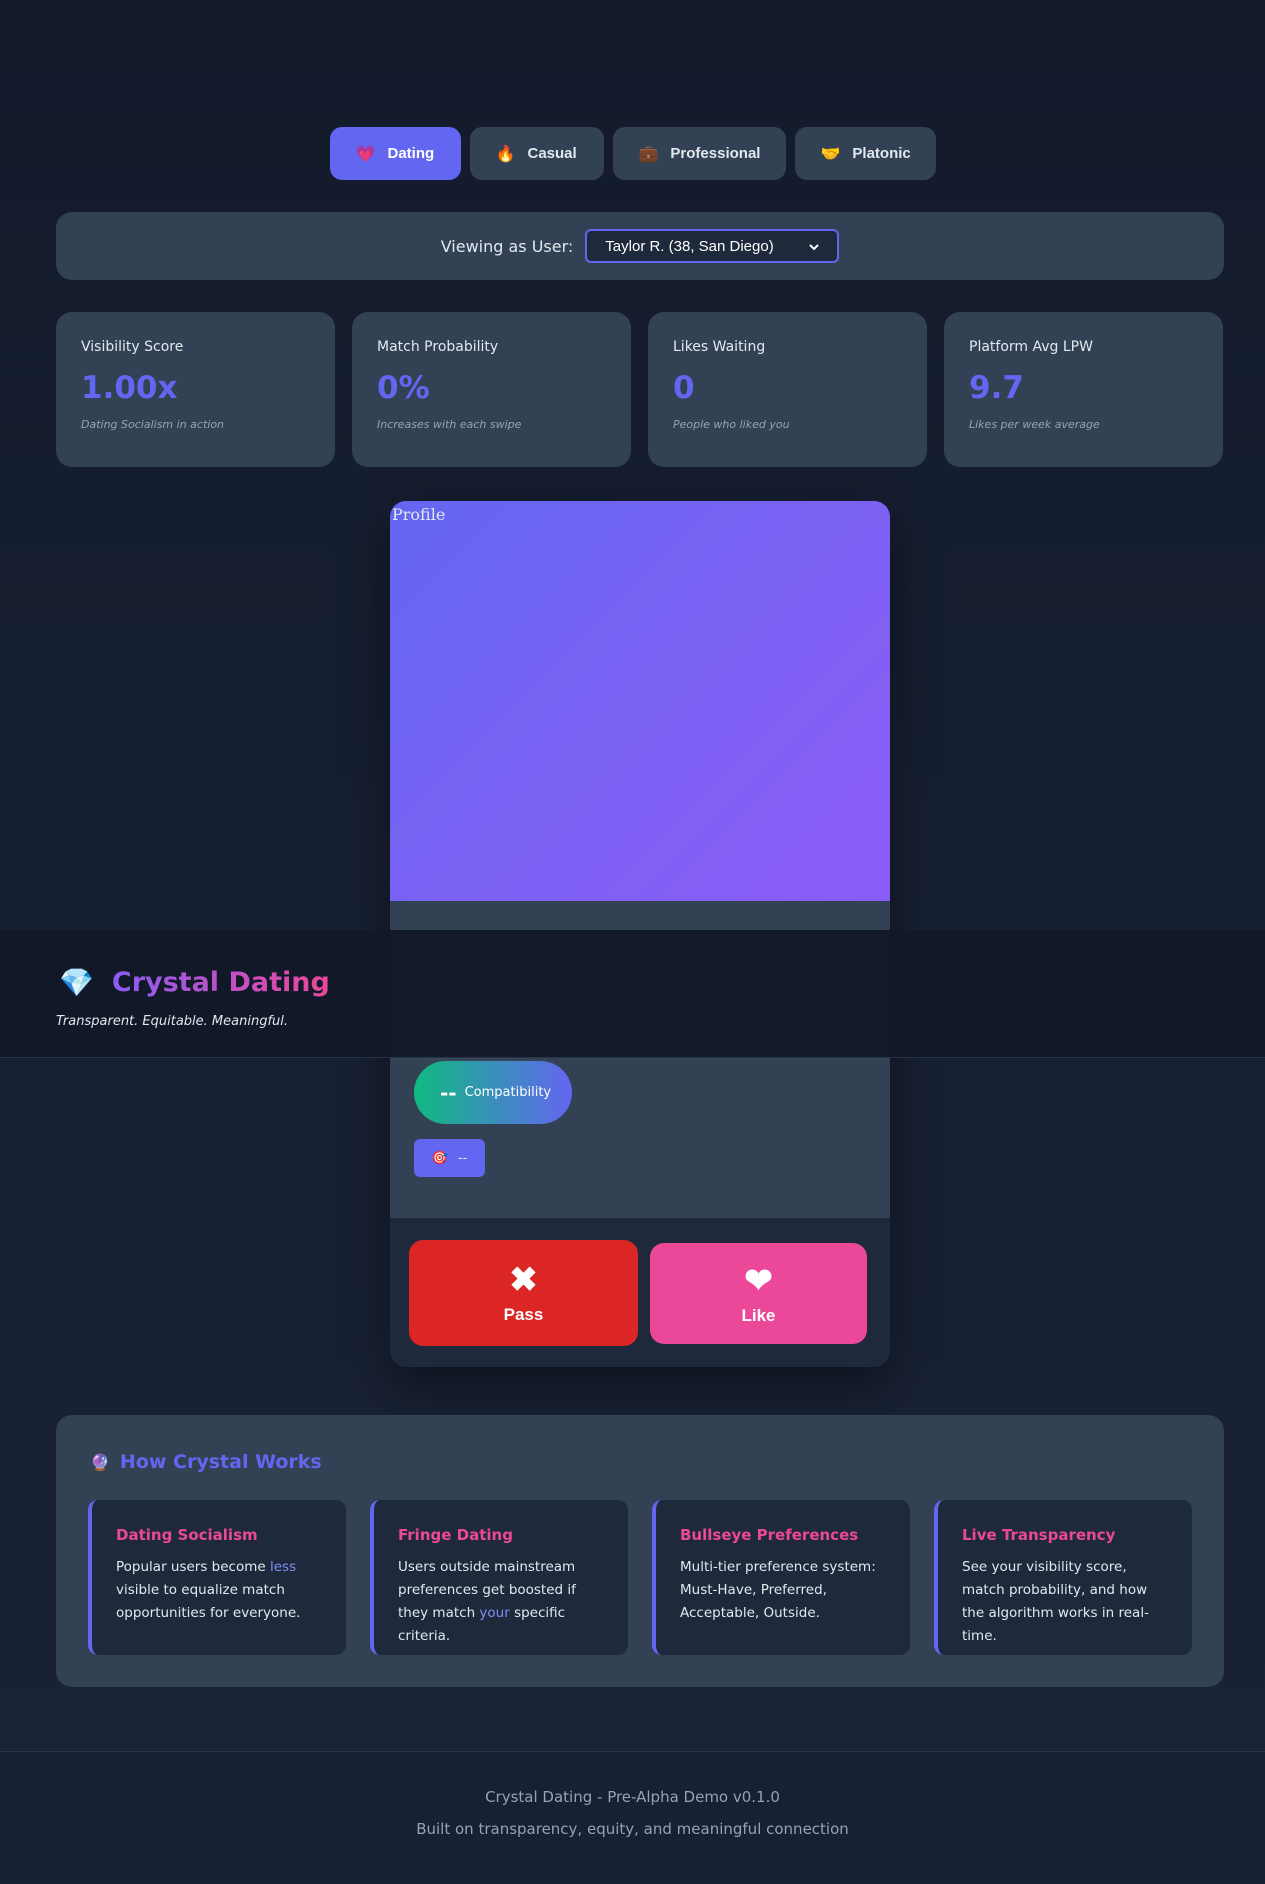  What do you see at coordinates (132, 347) in the screenshot?
I see `stat-title: Visibility Score` at bounding box center [132, 347].